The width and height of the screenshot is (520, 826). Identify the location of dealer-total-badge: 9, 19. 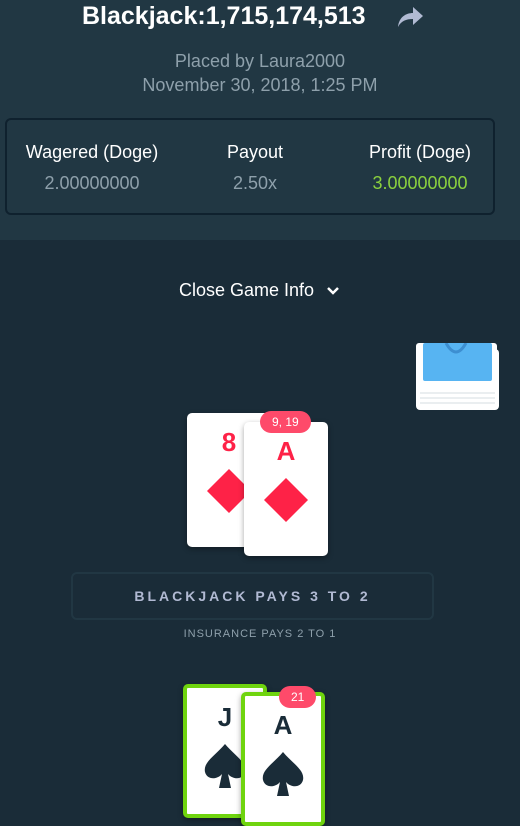
(285, 422).